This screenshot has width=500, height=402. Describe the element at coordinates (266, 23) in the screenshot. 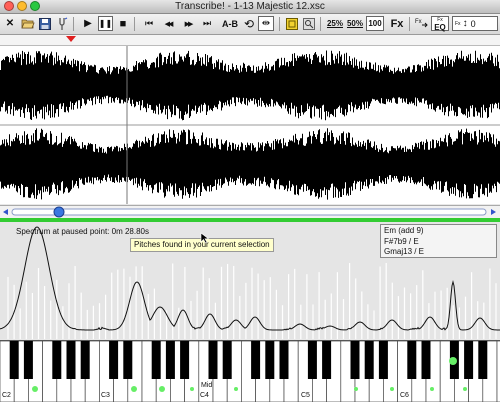

I see `split-icon: ⇹` at that location.